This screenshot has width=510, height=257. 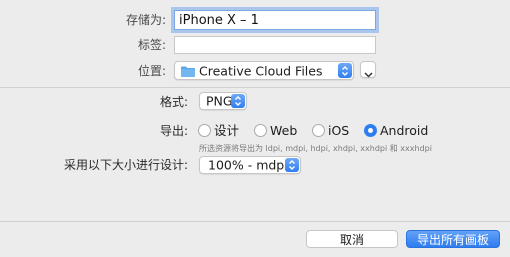 I want to click on tags-input, so click(x=275, y=45).